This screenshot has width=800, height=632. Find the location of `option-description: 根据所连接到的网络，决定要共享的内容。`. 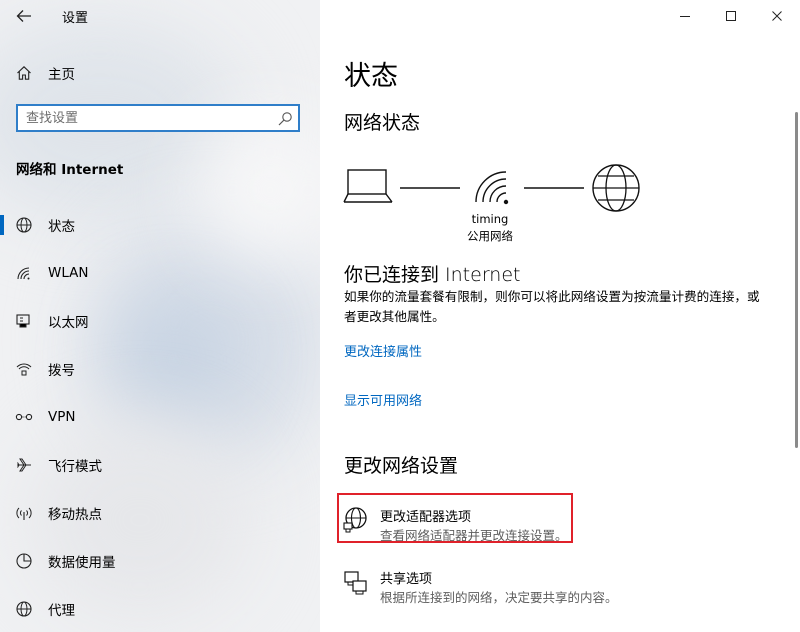

option-description: 根据所连接到的网络，决定要共享的内容。 is located at coordinates (499, 597).